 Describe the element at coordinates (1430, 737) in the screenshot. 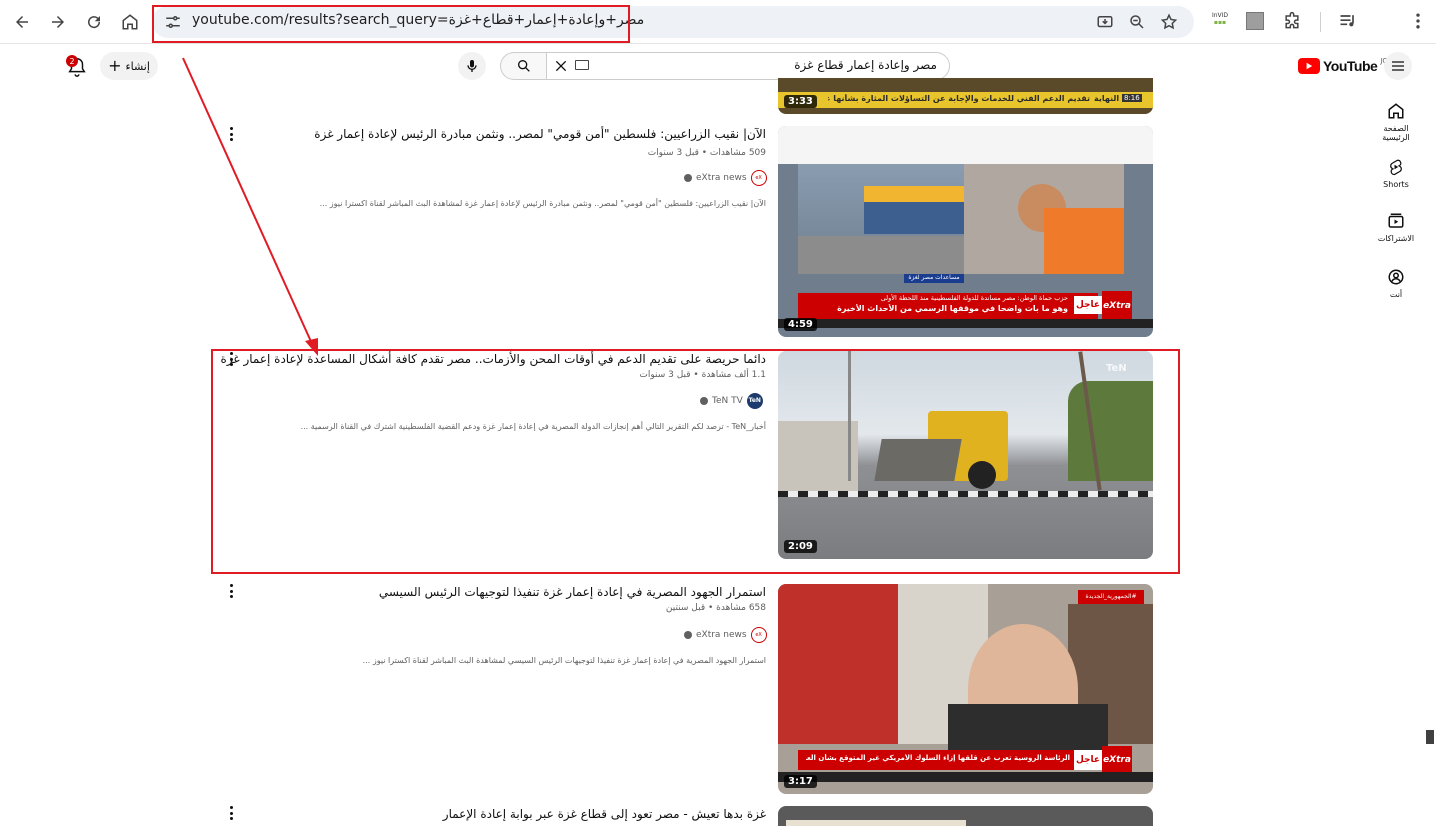

I see `scrollbar-thumb` at that location.